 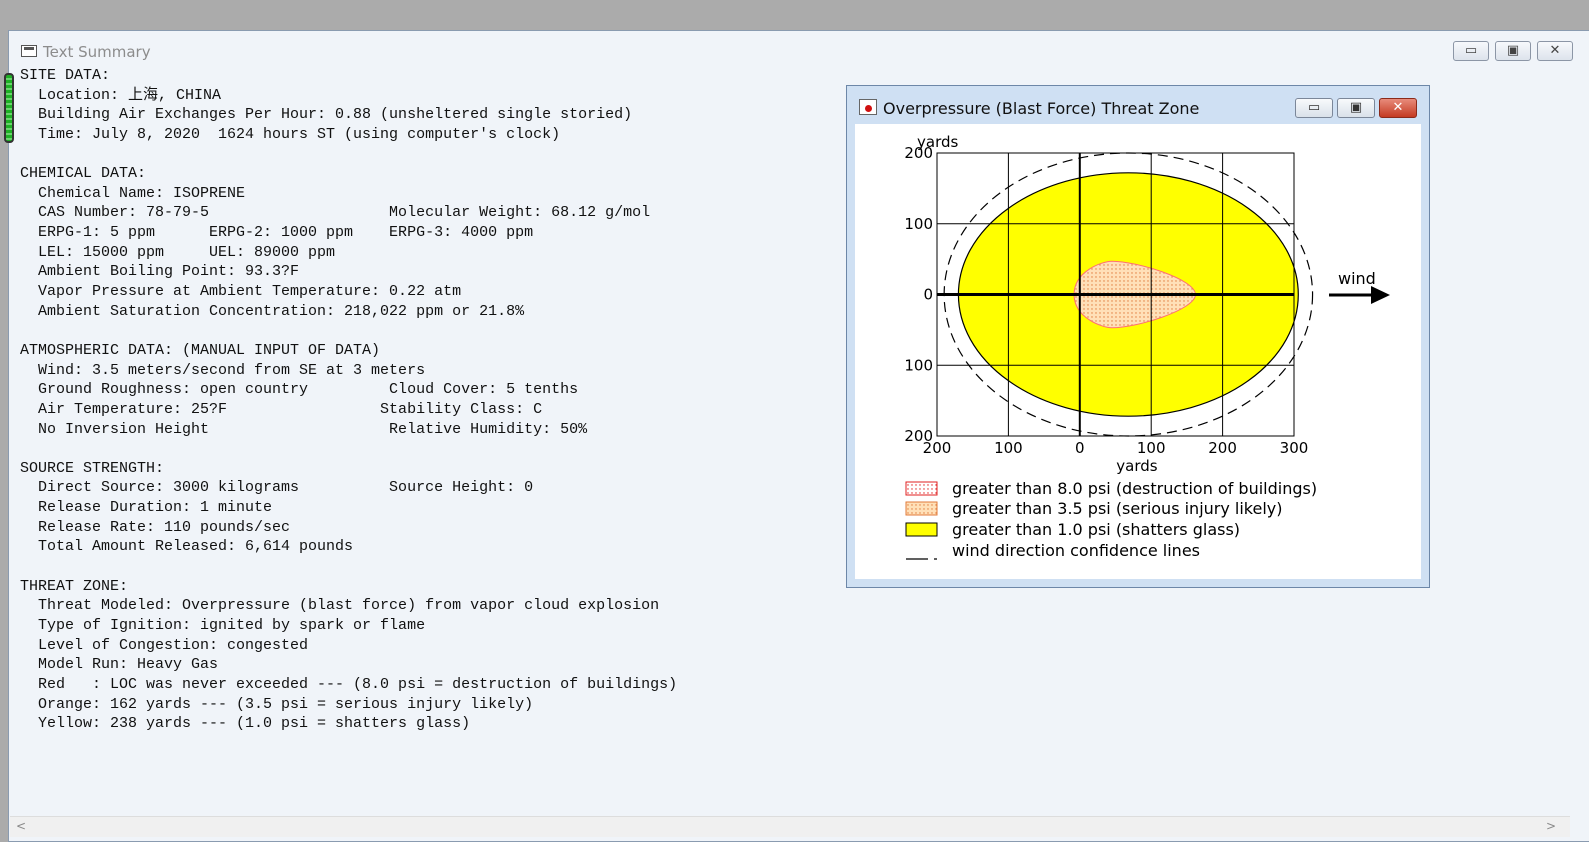 I want to click on threat-maximize-button: ▣, so click(x=1356, y=108).